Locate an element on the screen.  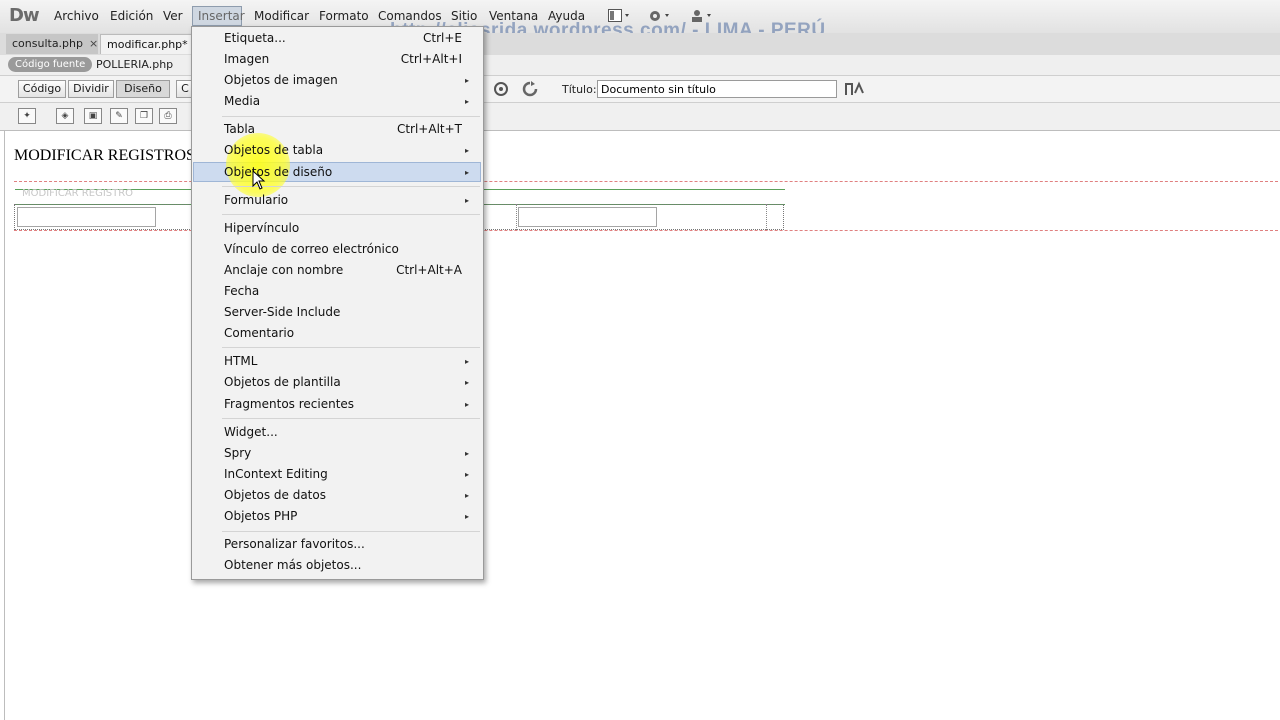
table-caption: MODIFICAR REGISTRO is located at coordinates (78, 193).